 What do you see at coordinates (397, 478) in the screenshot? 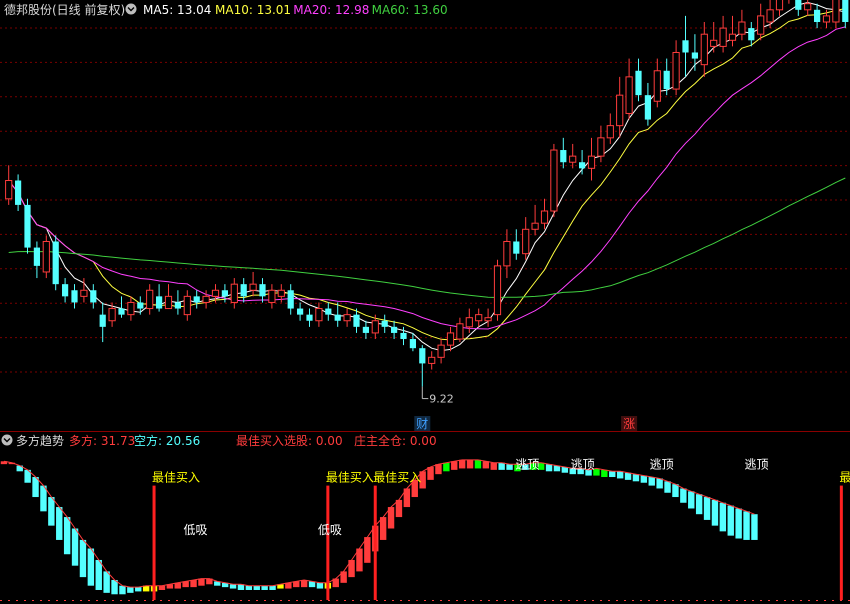
I see `buy-signal-label: 最佳买入` at bounding box center [397, 478].